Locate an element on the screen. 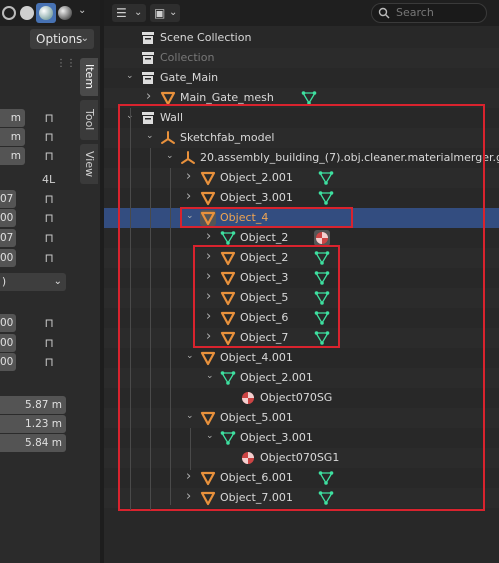 The image size is (499, 563). scale-y-field: 00 is located at coordinates (8, 343).